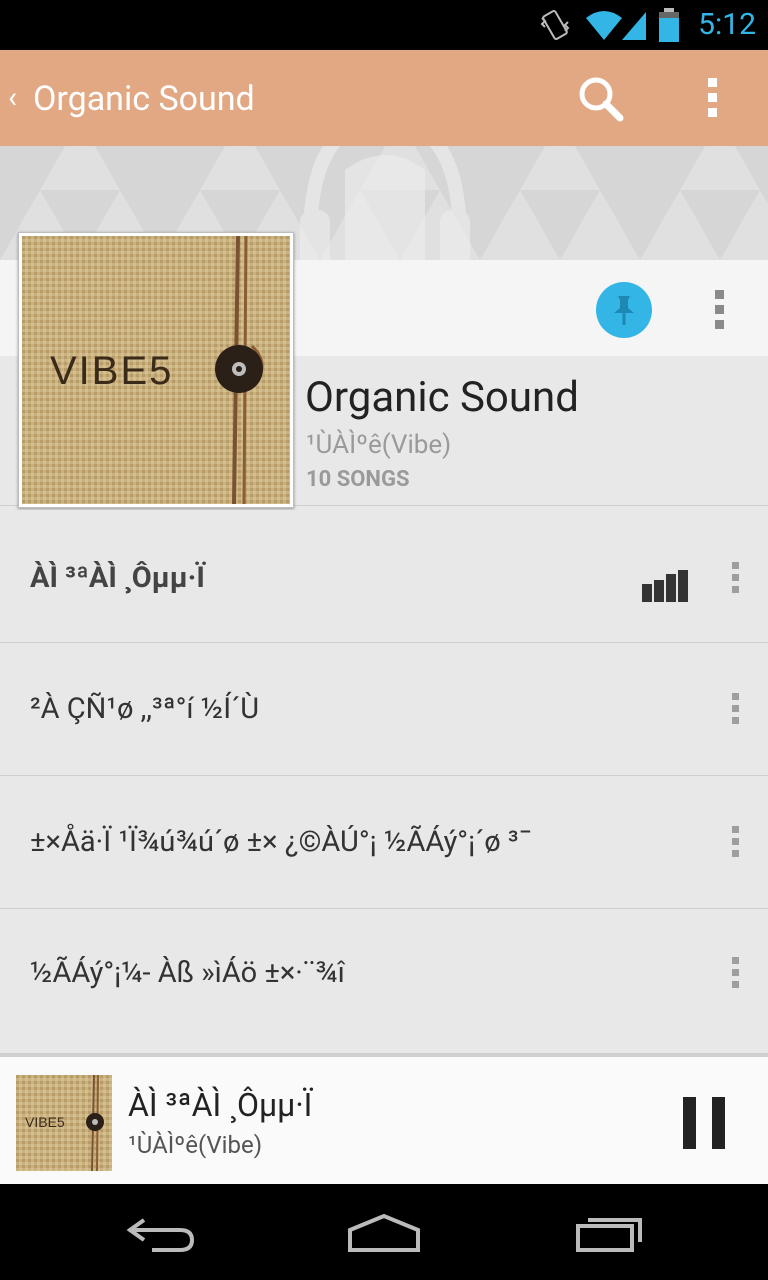  I want to click on now-playing-album-art: VIBE5, so click(64, 1123).